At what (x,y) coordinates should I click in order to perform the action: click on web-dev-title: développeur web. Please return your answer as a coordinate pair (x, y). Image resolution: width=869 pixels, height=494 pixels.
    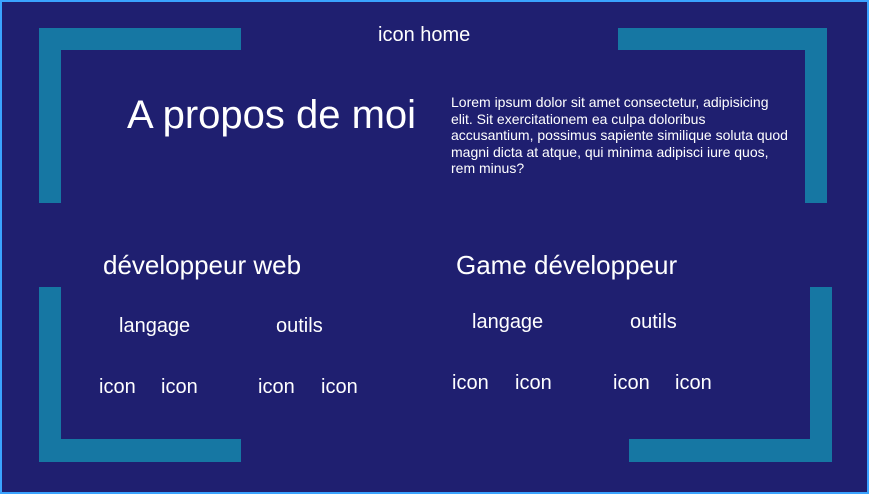
    Looking at the image, I should click on (202, 265).